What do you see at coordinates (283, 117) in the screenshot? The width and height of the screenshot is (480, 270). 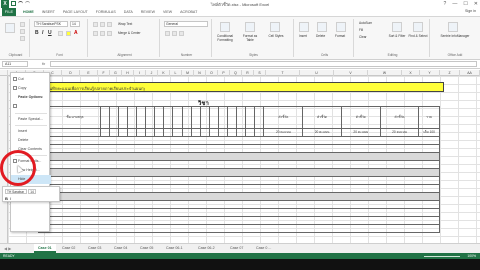 I see `score-header-1: ตัวชี้วัด` at bounding box center [283, 117].